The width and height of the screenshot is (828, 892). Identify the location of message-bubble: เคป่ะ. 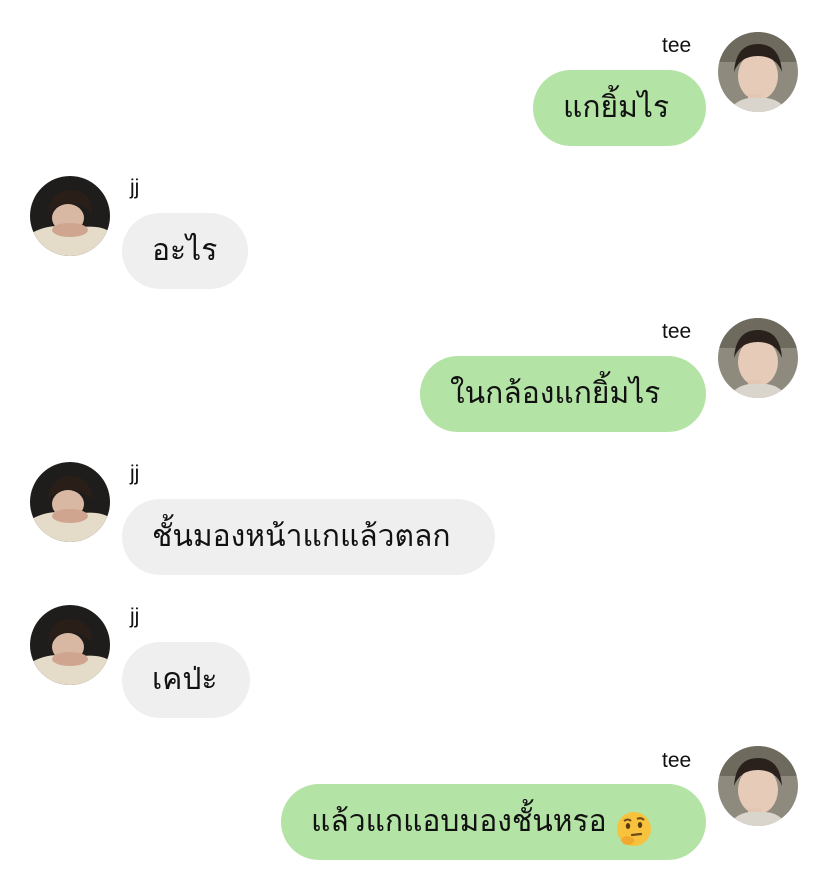
(186, 680).